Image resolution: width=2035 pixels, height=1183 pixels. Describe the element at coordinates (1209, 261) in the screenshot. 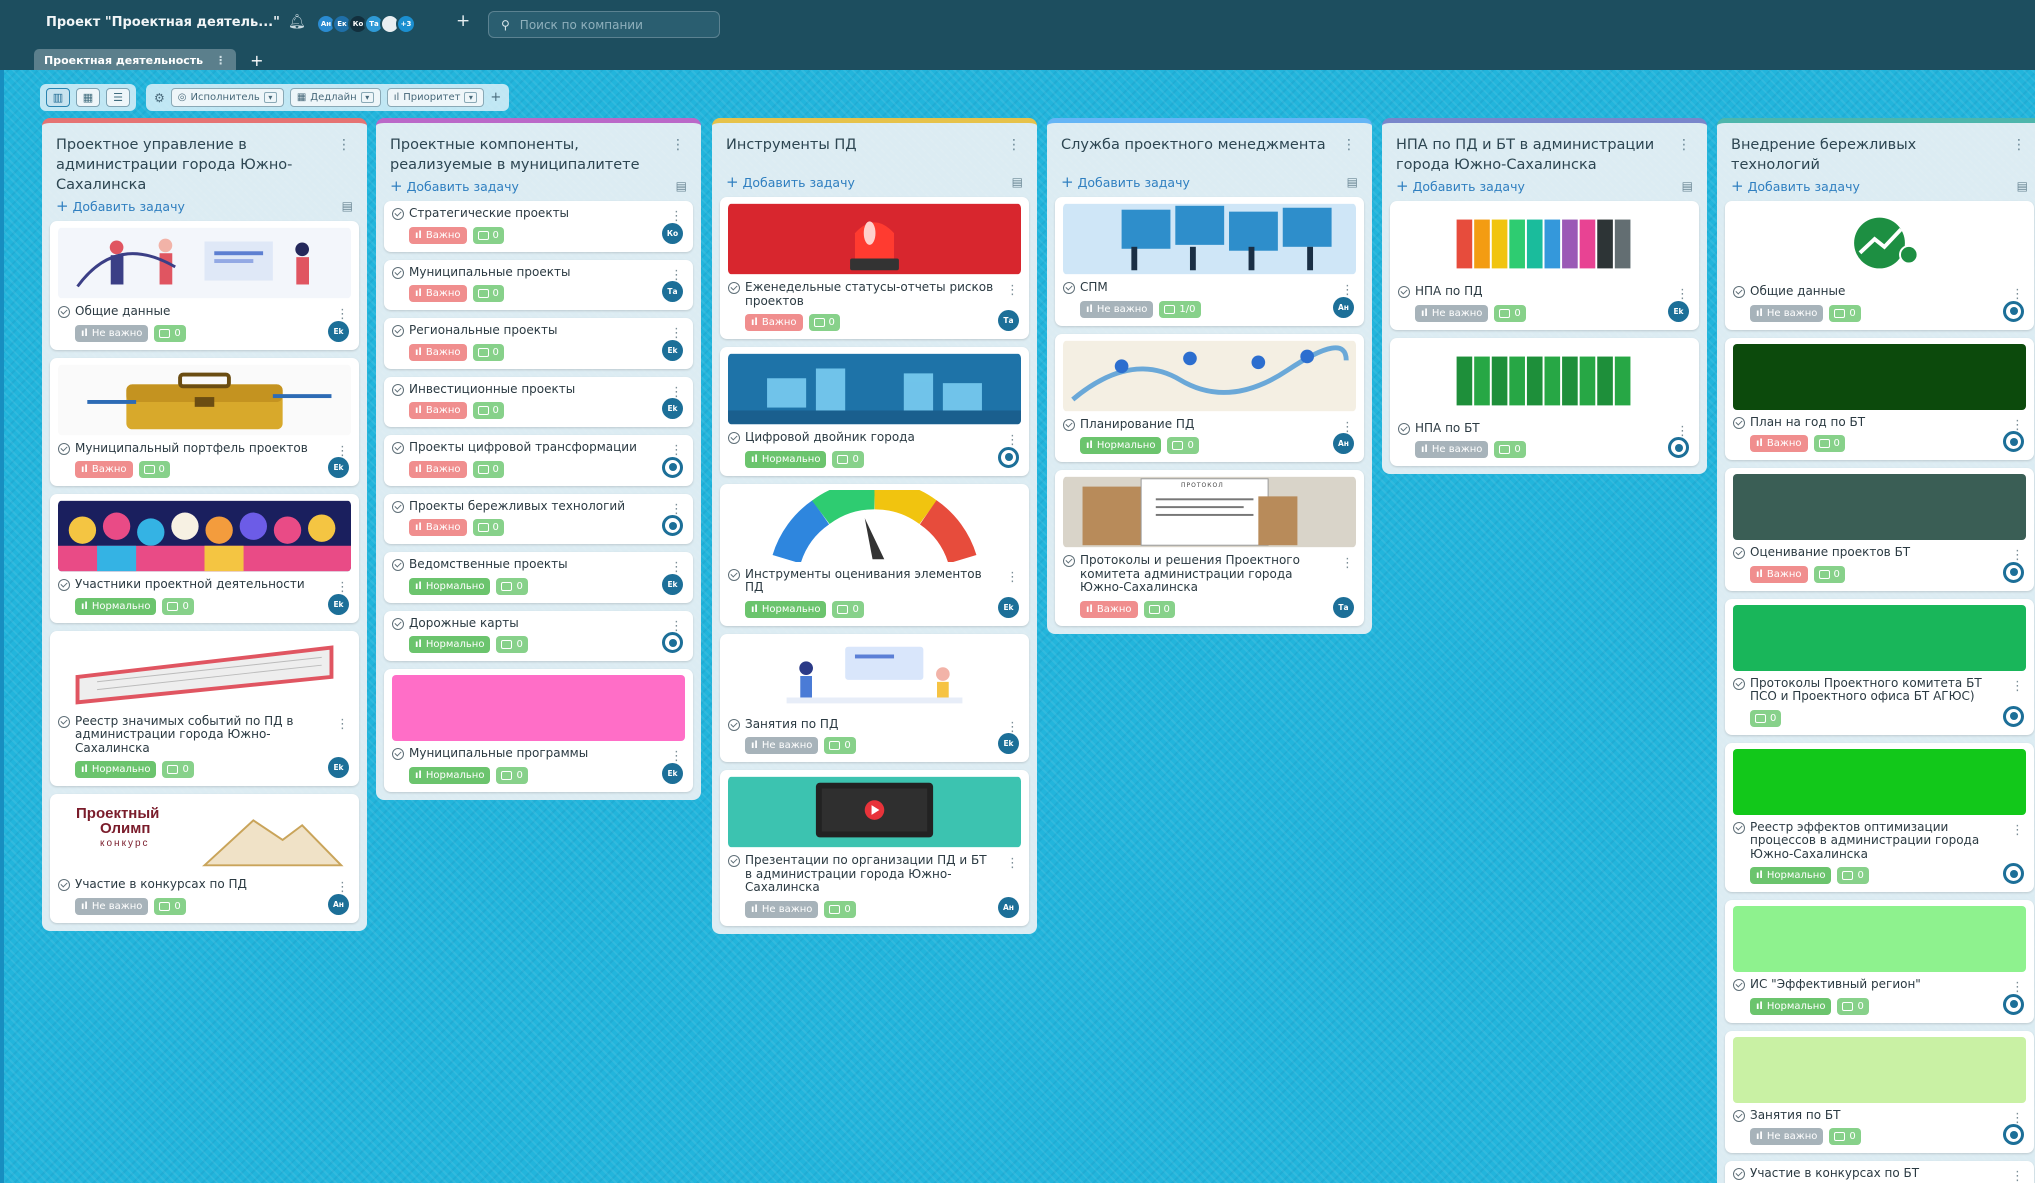

I see `task-card: СПМ ⋮ ıl Не важно 1/0 Ан` at that location.